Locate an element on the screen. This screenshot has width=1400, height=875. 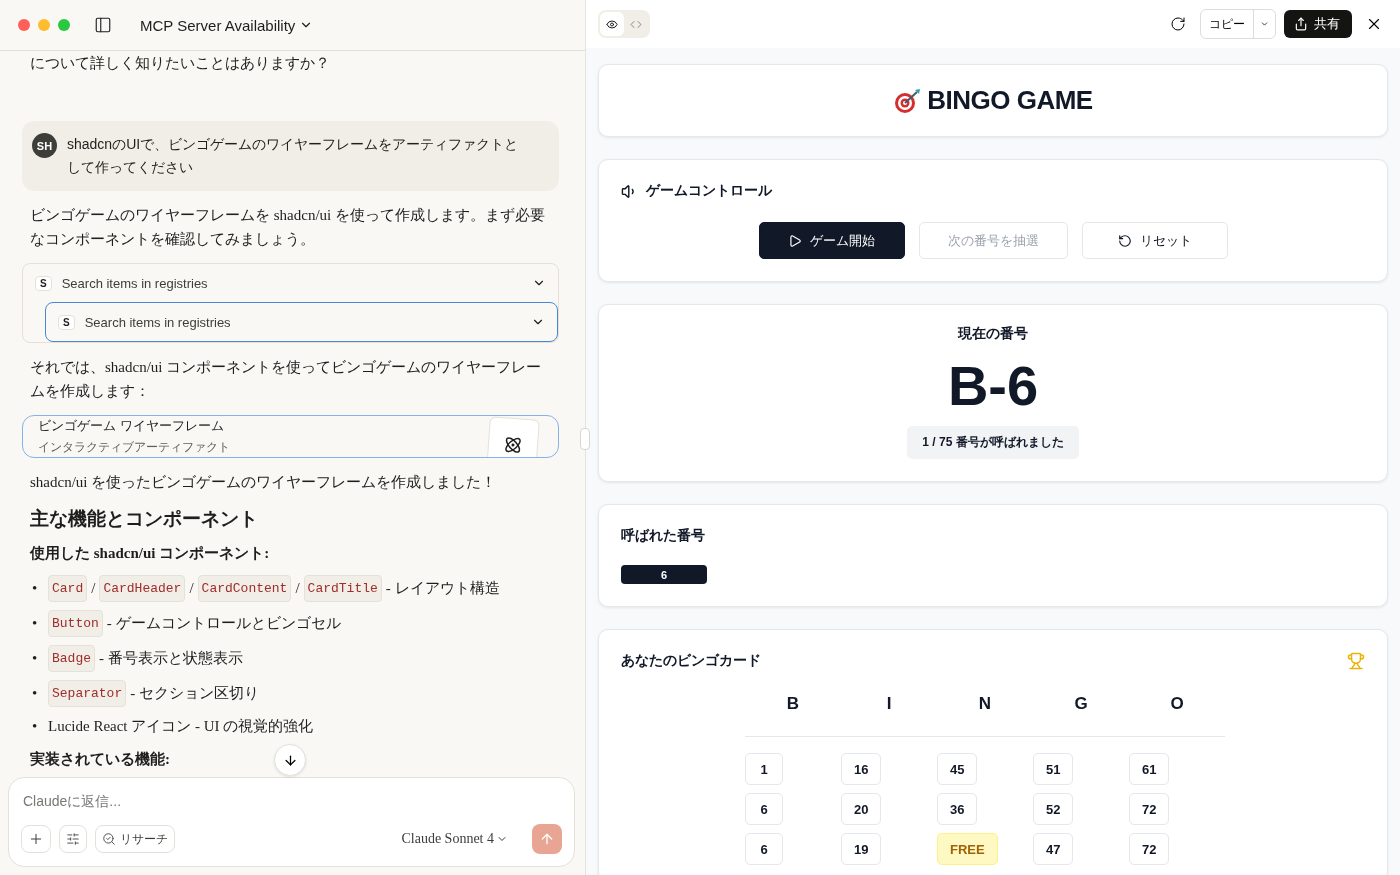
column-letter: I is located at coordinates (889, 715).